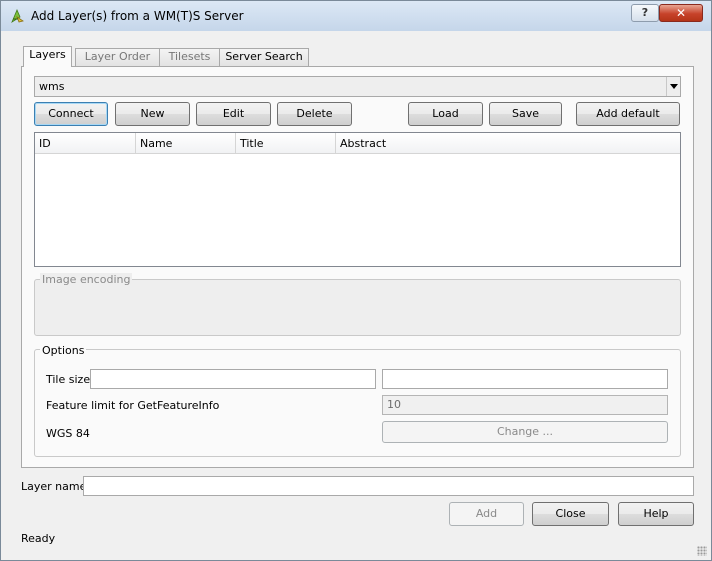 This screenshot has height=561, width=712. What do you see at coordinates (525, 405) in the screenshot?
I see `feature-limit-input: 10` at bounding box center [525, 405].